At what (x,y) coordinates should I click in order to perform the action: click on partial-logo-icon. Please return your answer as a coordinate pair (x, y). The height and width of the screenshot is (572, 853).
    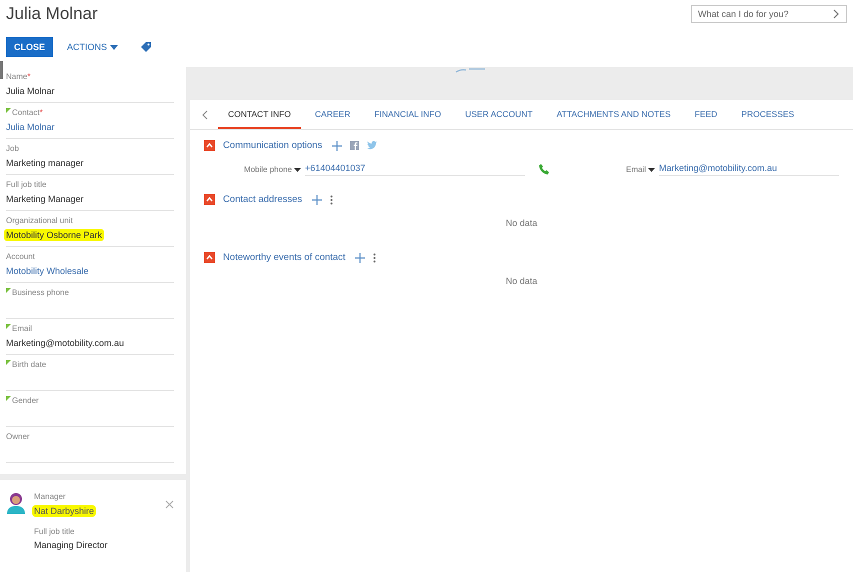
    Looking at the image, I should click on (471, 70).